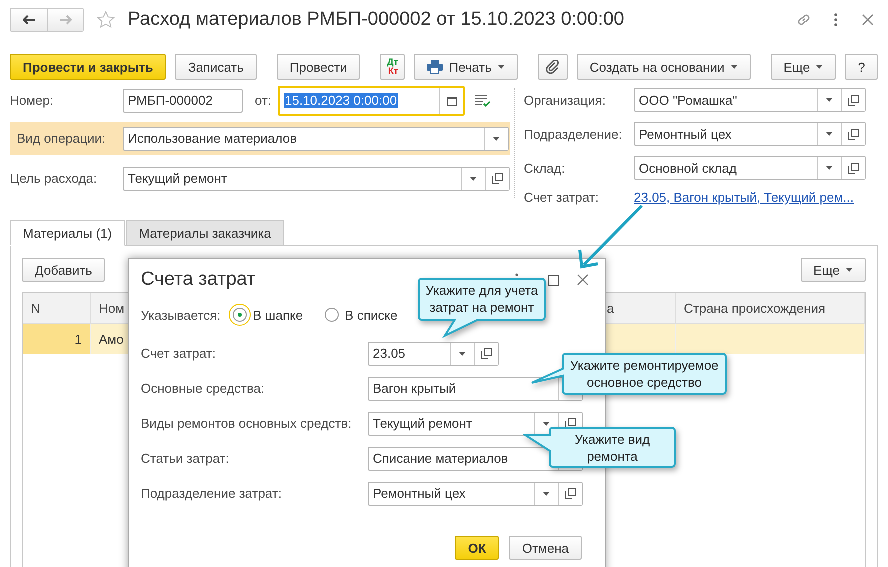 The image size is (888, 567). I want to click on print-button: Печать, so click(466, 67).